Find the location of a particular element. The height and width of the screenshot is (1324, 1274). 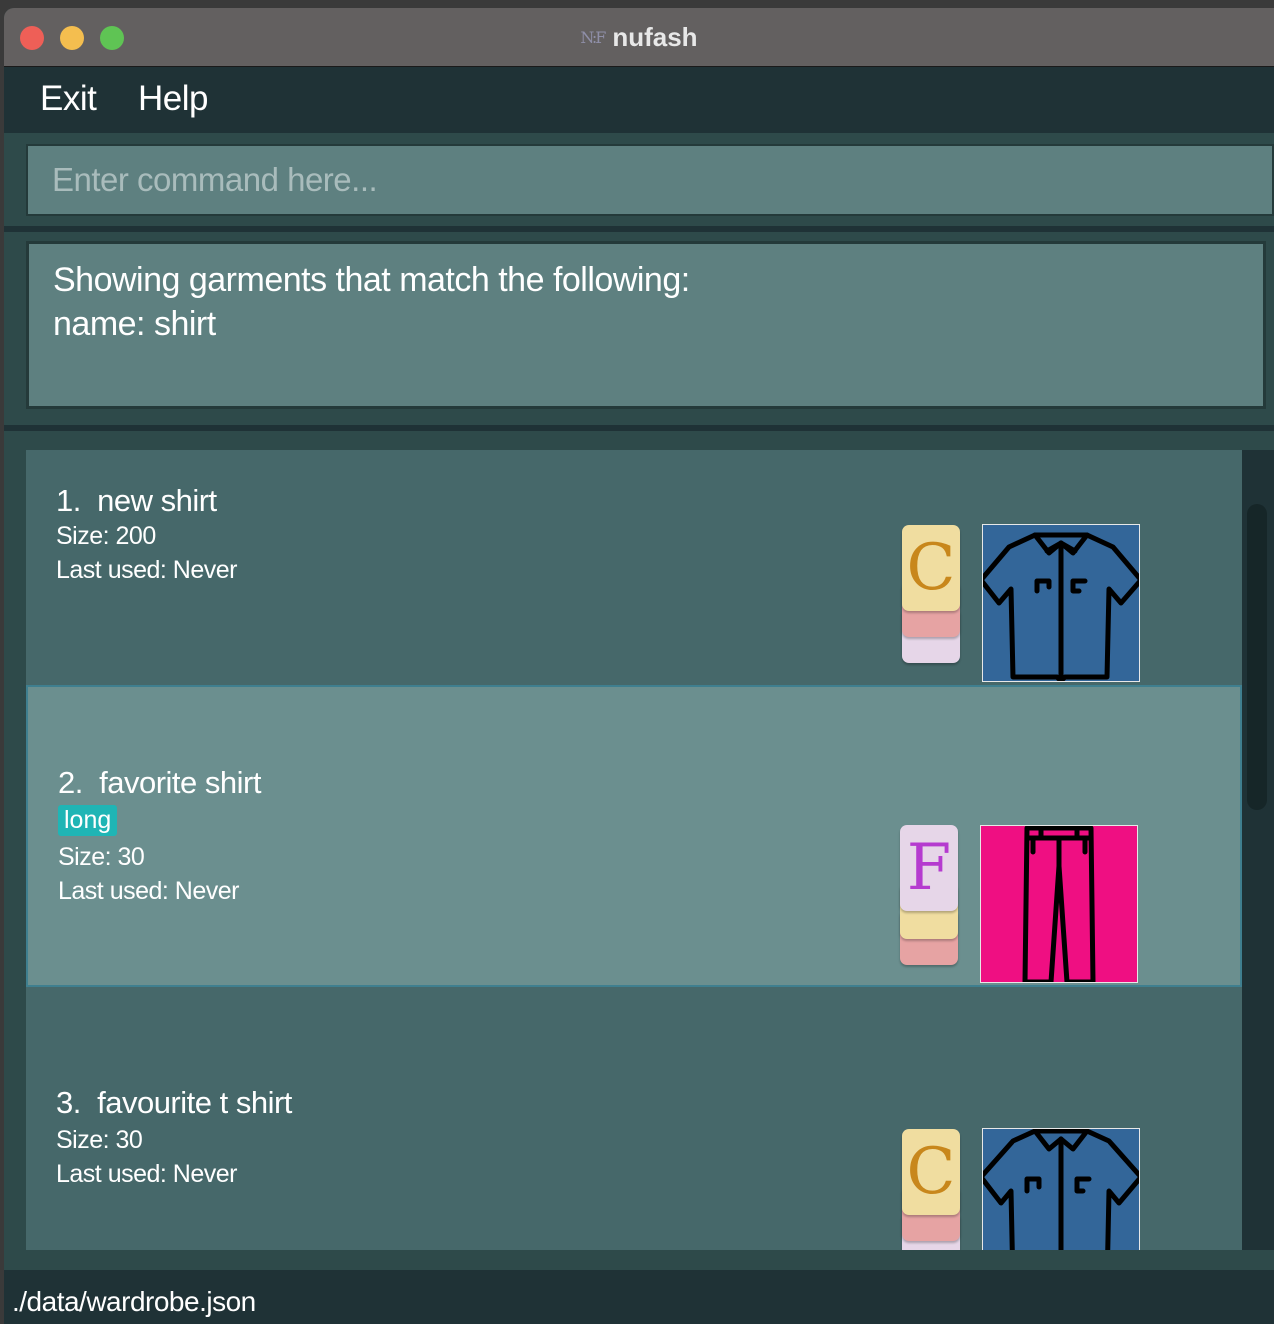

pants-icon is located at coordinates (1059, 905).